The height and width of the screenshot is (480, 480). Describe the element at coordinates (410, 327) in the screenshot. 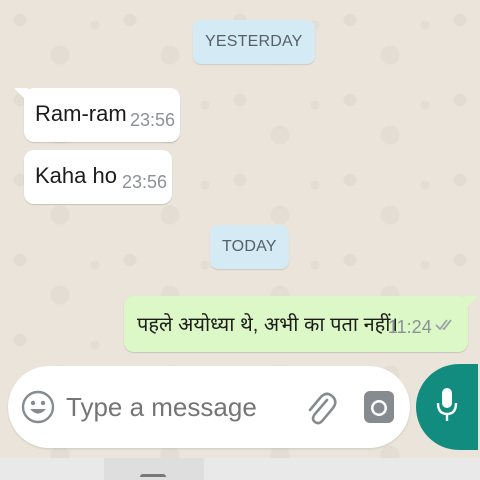

I see `message-time: 11:24` at that location.